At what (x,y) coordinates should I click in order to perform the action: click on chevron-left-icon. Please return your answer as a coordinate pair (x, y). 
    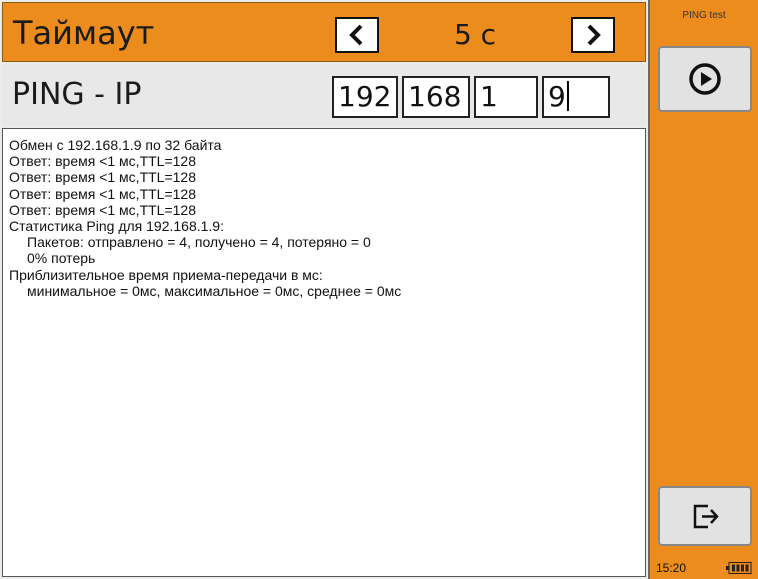
    Looking at the image, I should click on (356, 35).